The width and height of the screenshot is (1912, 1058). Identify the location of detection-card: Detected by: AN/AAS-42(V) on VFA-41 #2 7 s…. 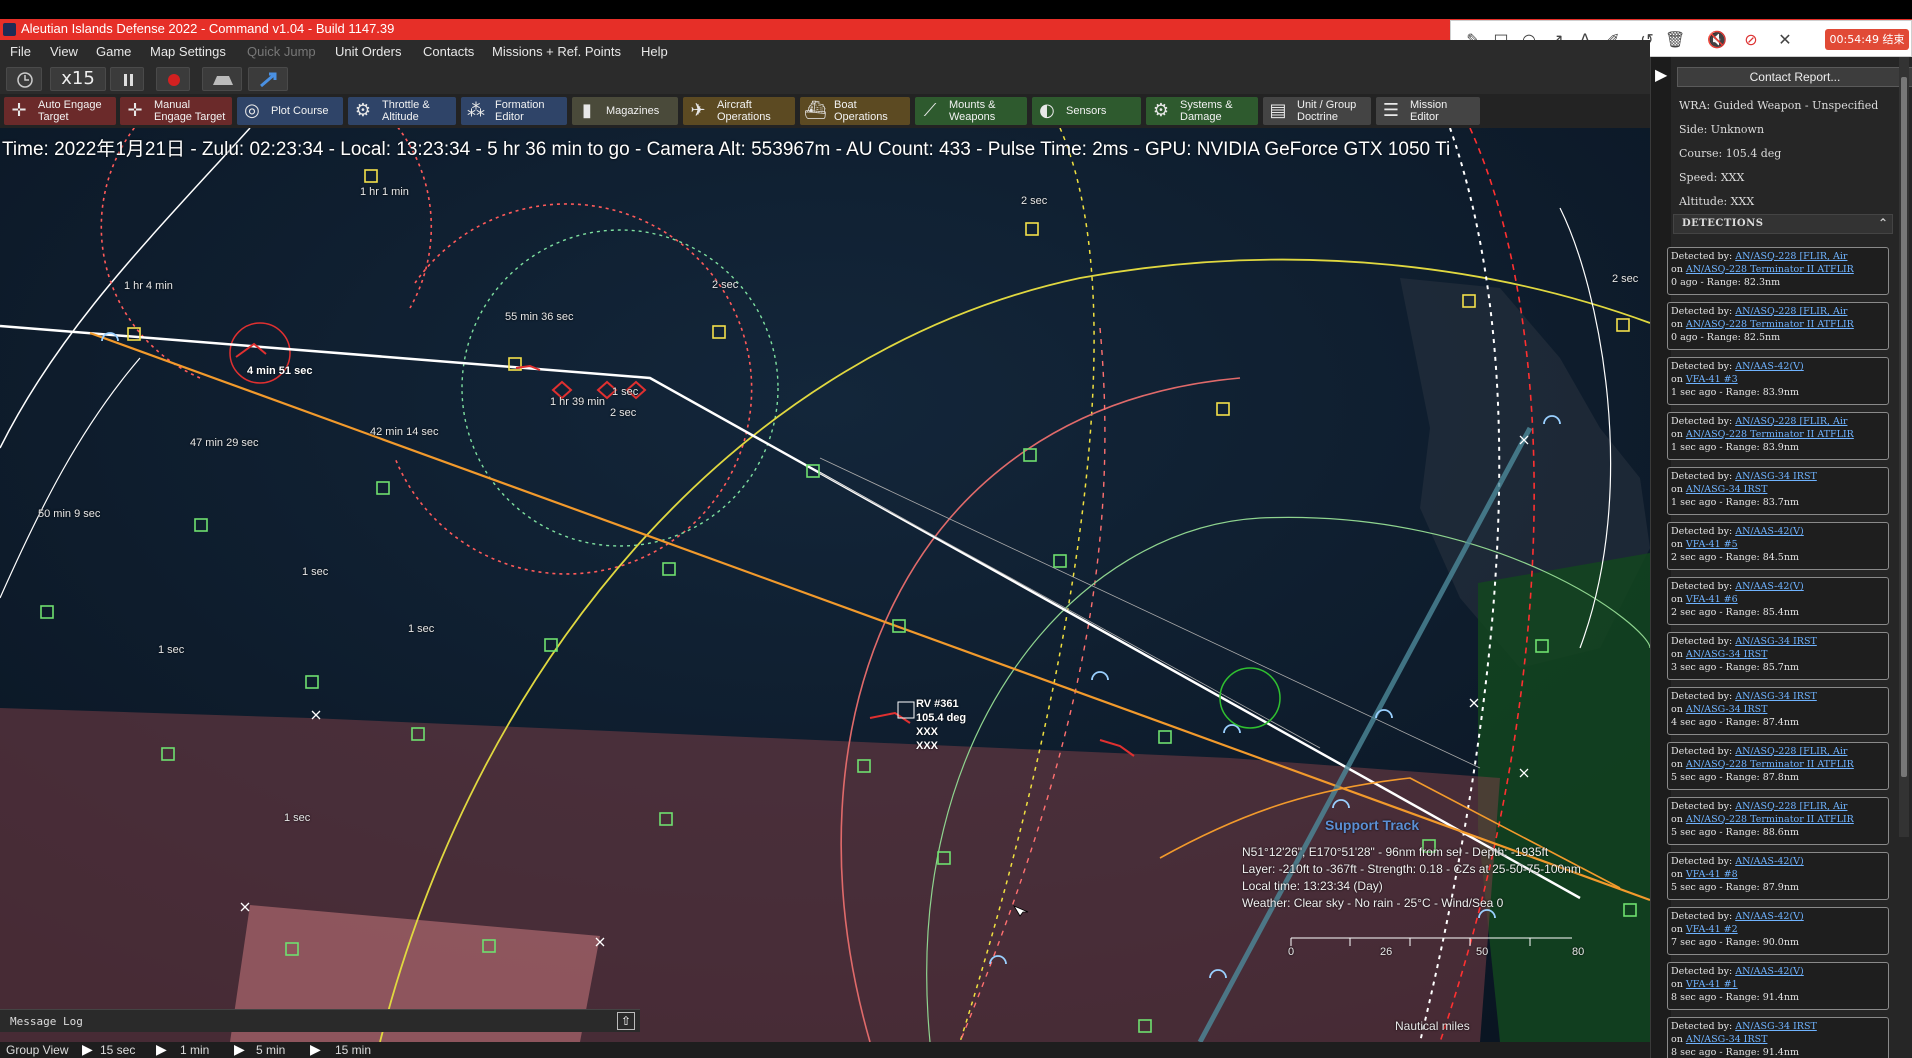
(1778, 931).